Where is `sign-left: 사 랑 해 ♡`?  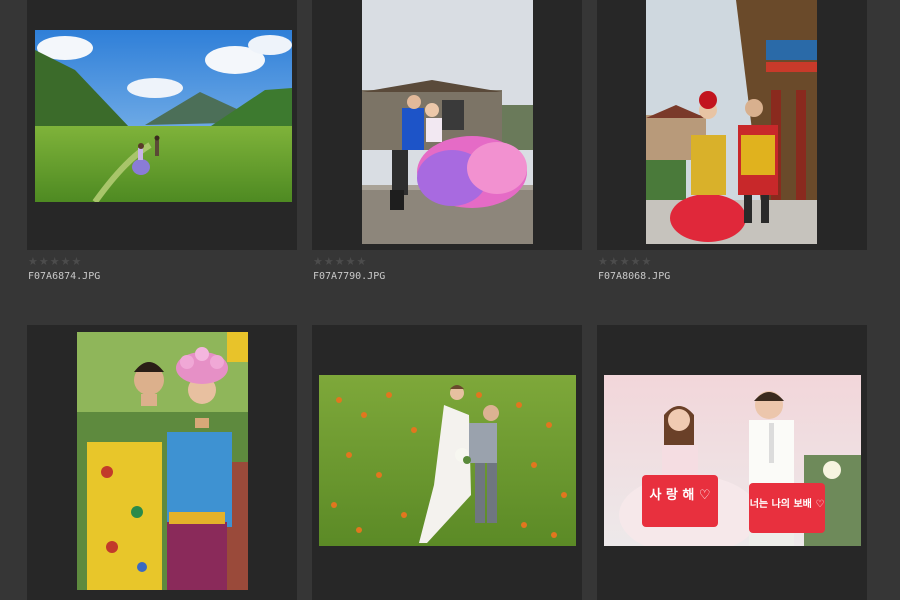 sign-left: 사 랑 해 ♡ is located at coordinates (680, 501).